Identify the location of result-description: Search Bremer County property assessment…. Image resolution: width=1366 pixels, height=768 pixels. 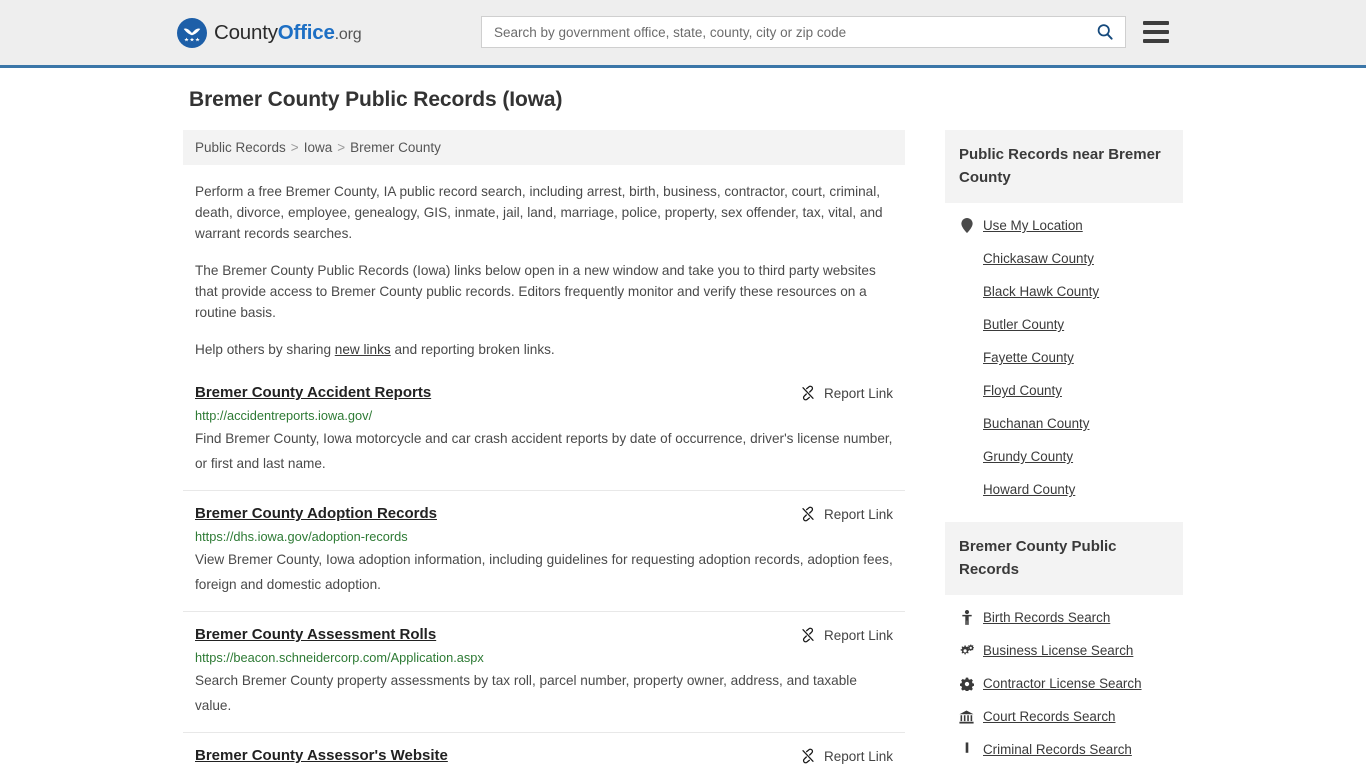
(526, 693).